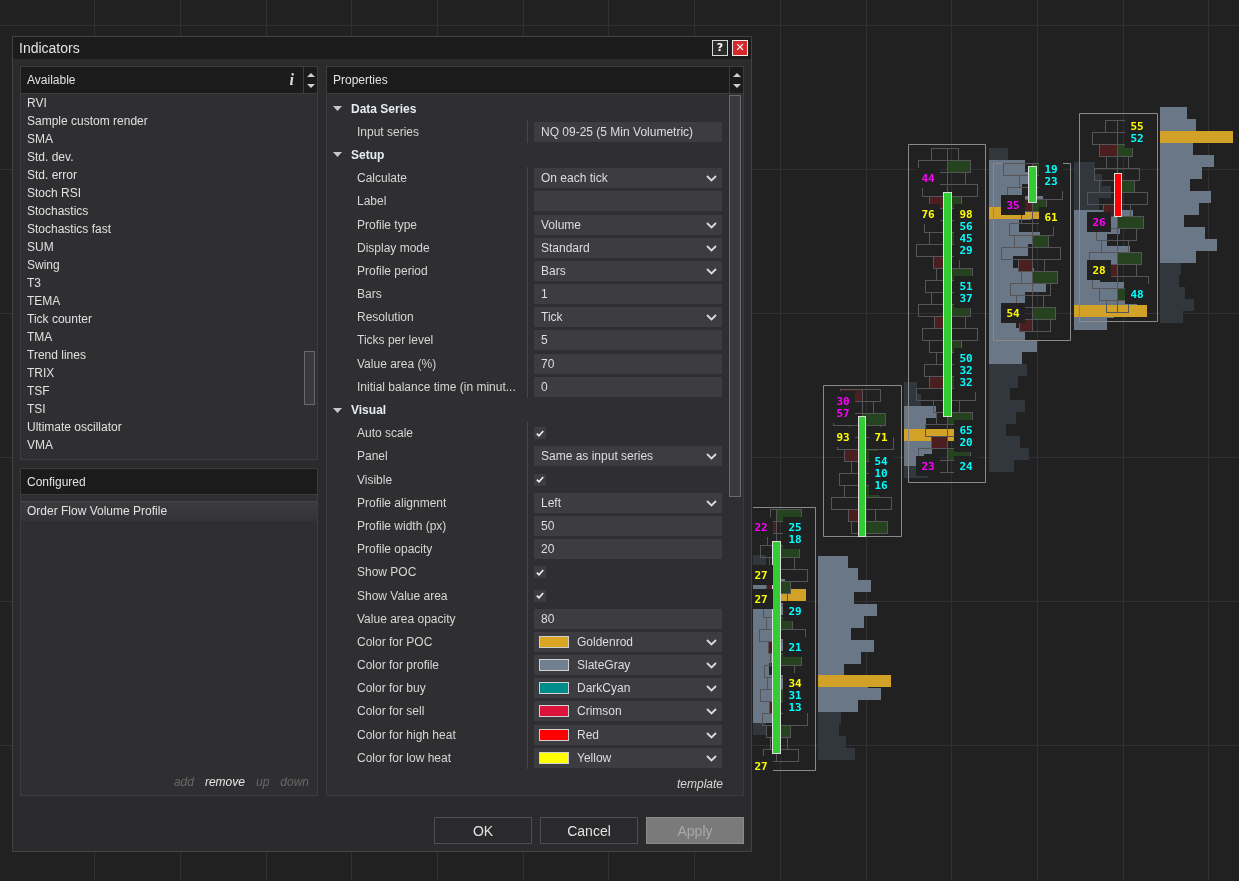  I want to click on color-dropdown: DarkCyan, so click(628, 688).